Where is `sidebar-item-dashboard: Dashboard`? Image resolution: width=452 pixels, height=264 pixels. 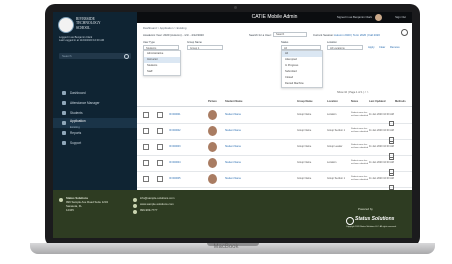 sidebar-item-dashboard: Dashboard is located at coordinates (95, 93).